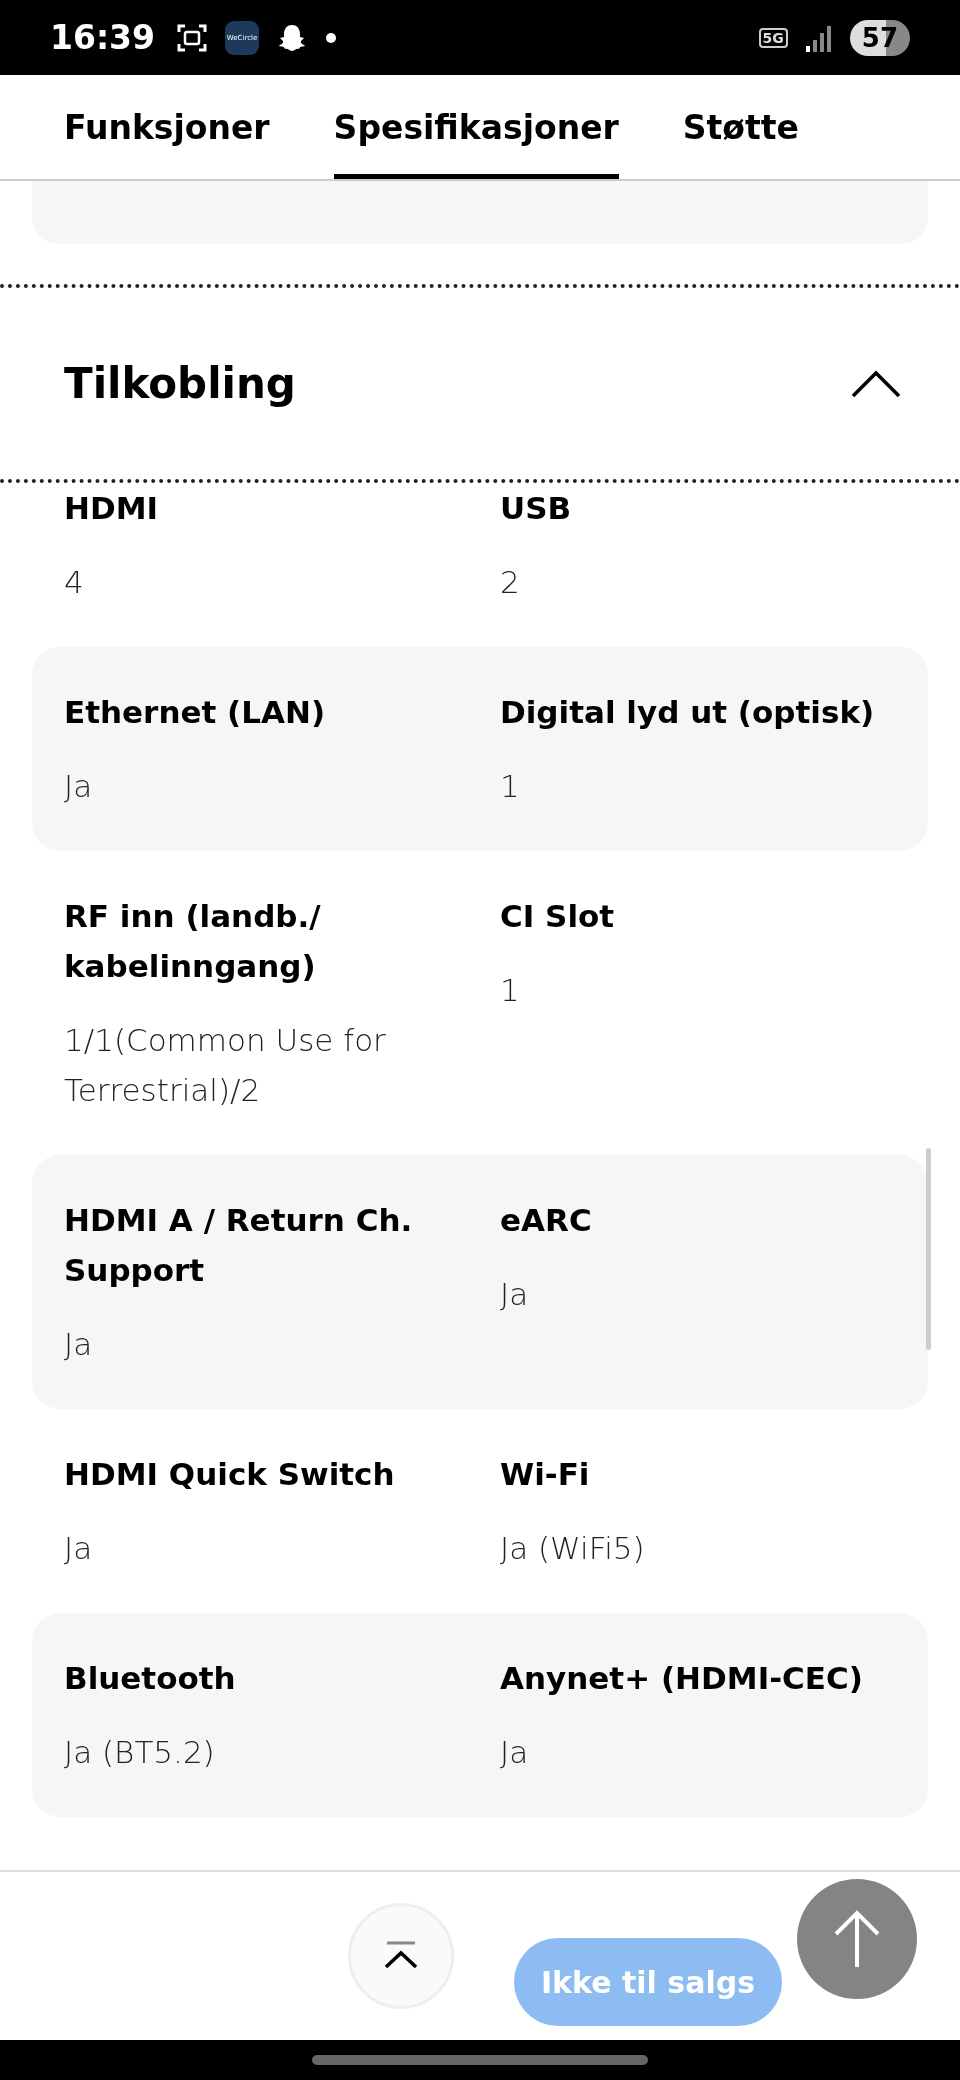 Image resolution: width=960 pixels, height=2080 pixels. What do you see at coordinates (688, 712) in the screenshot?
I see `spec-label: Digital lyd ut (optisk)` at bounding box center [688, 712].